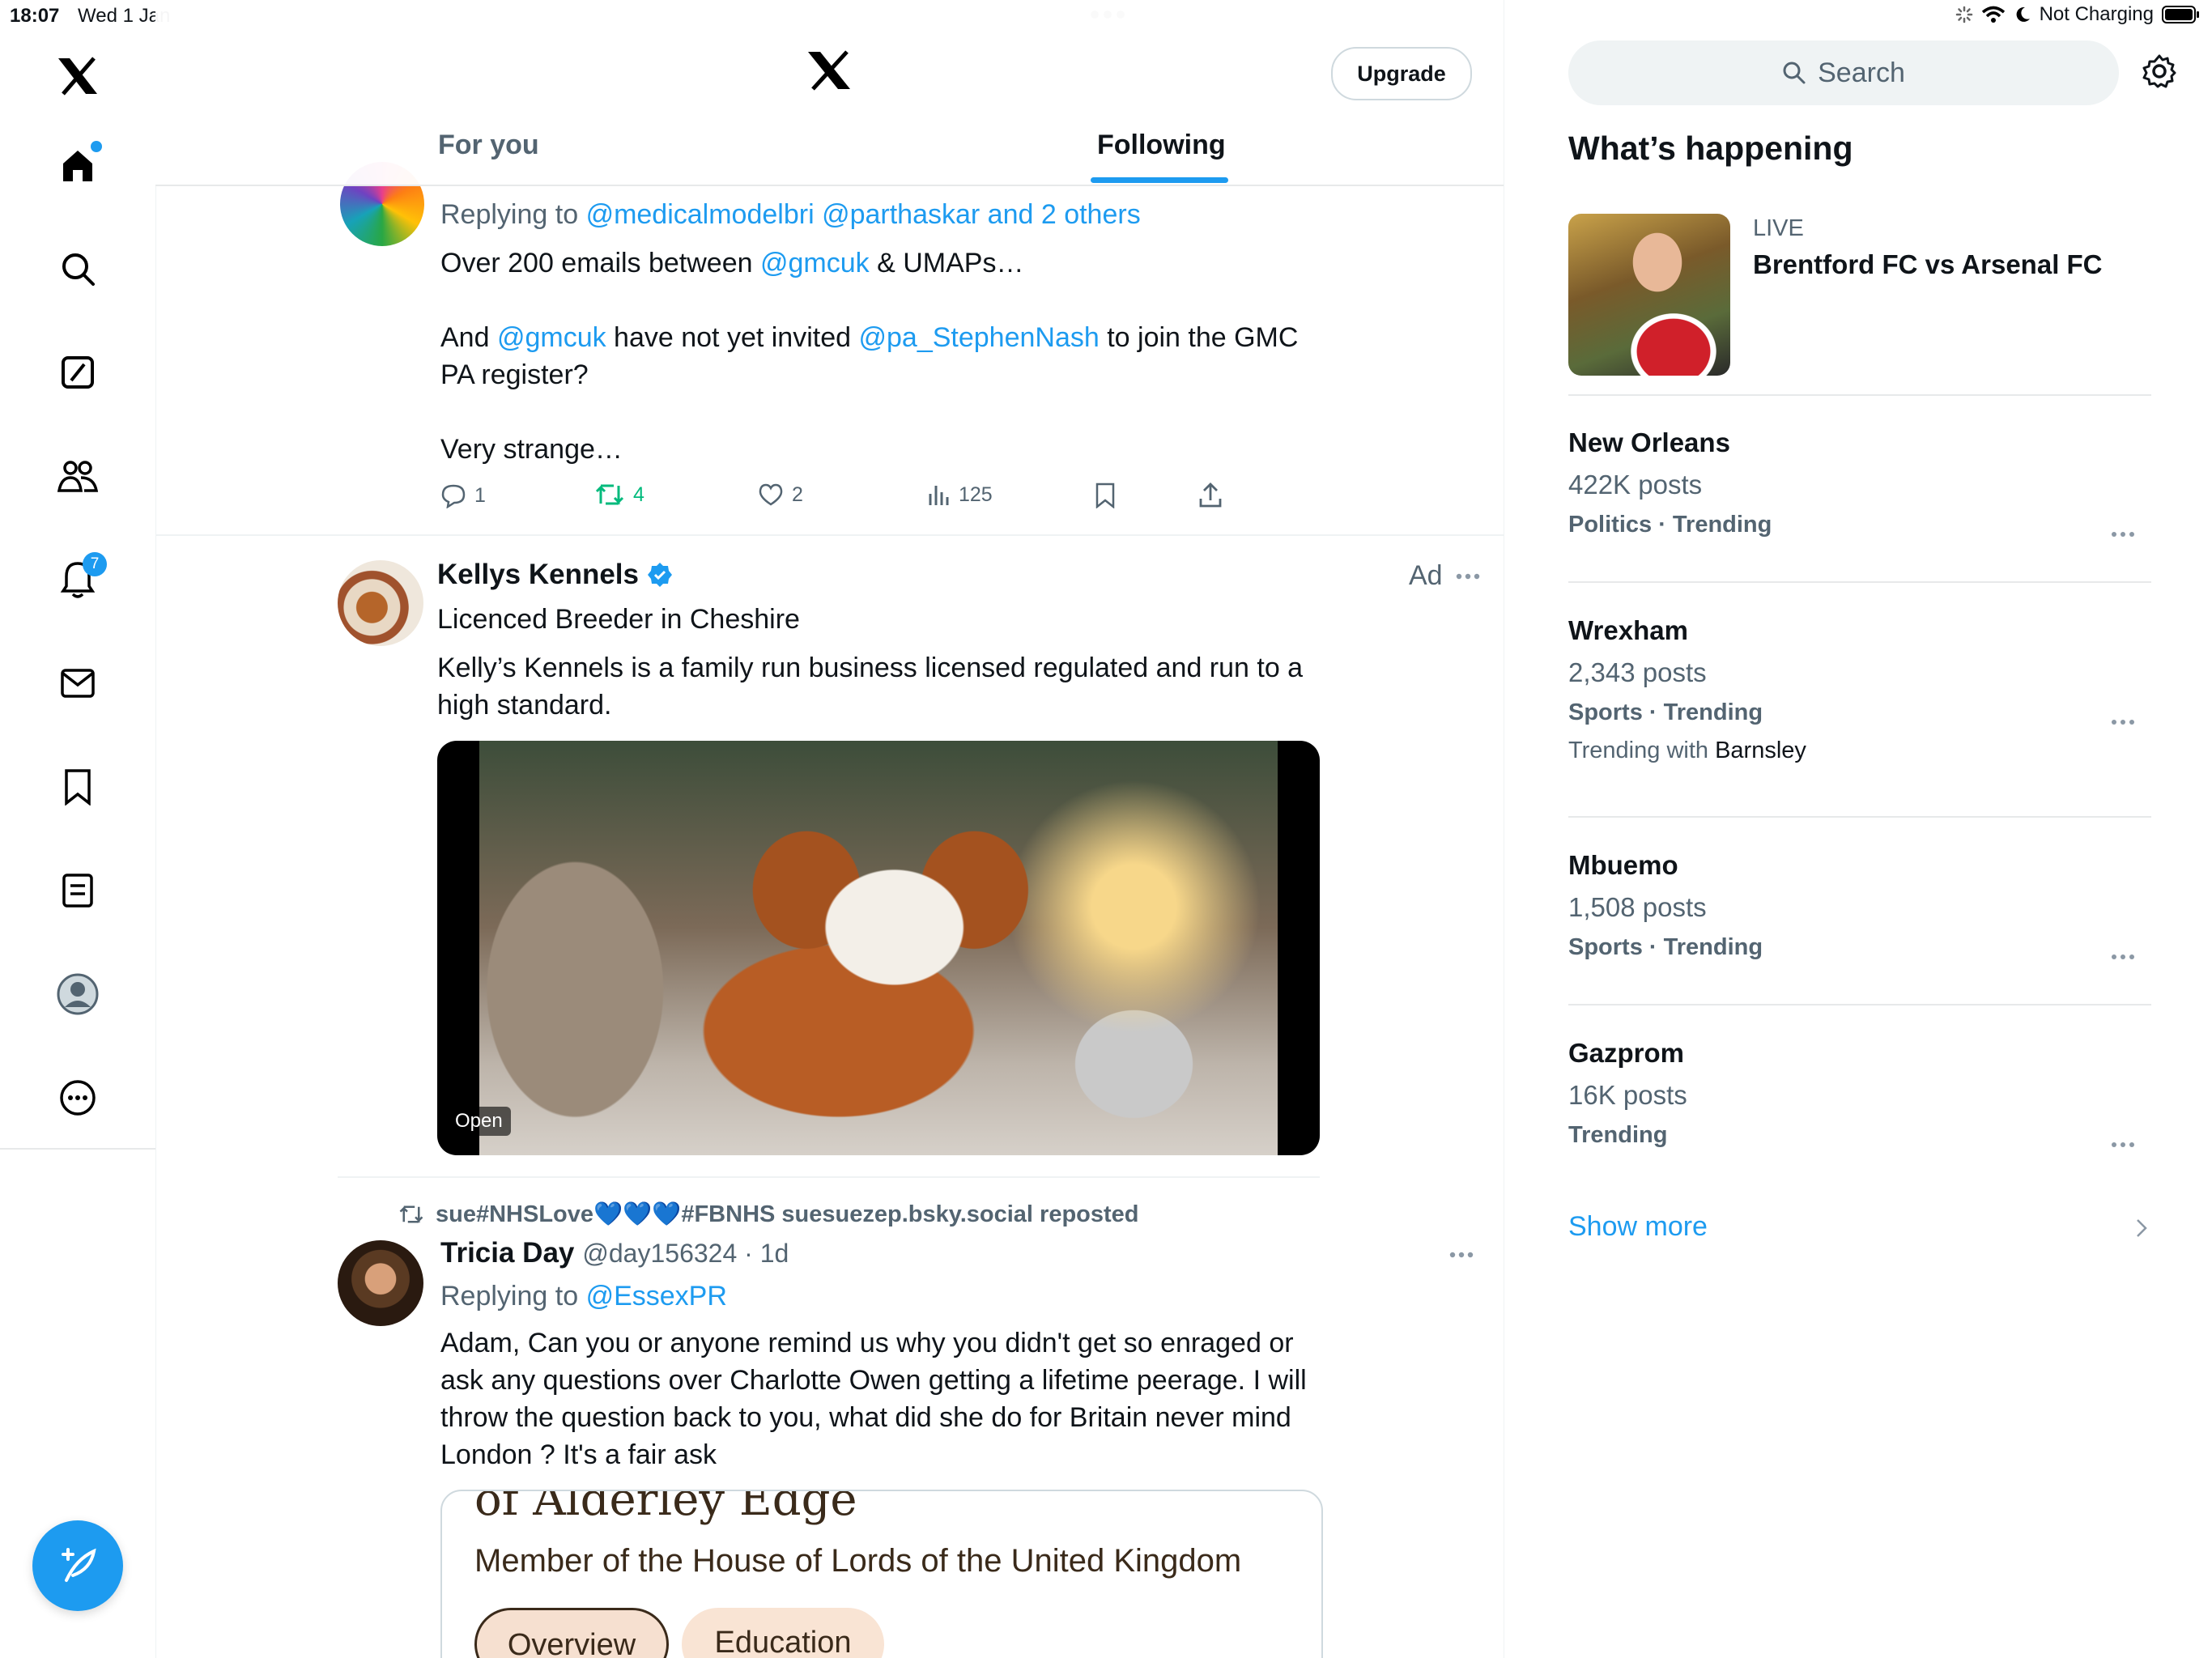  What do you see at coordinates (381, 603) in the screenshot?
I see `kellys-kennels-avatar` at bounding box center [381, 603].